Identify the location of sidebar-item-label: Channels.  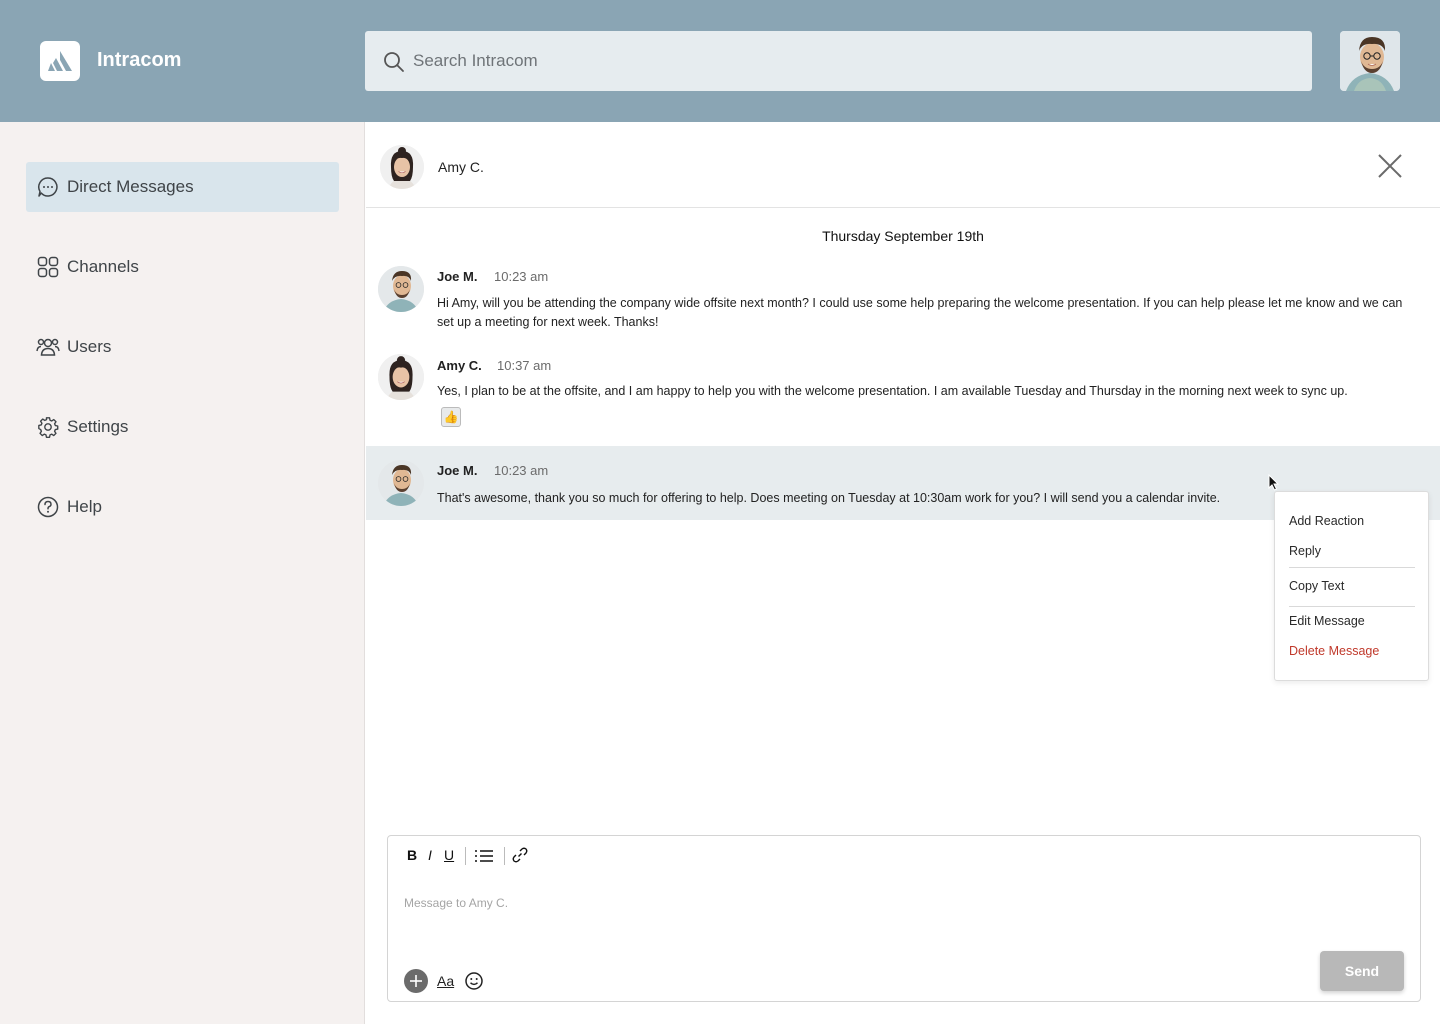
(103, 266).